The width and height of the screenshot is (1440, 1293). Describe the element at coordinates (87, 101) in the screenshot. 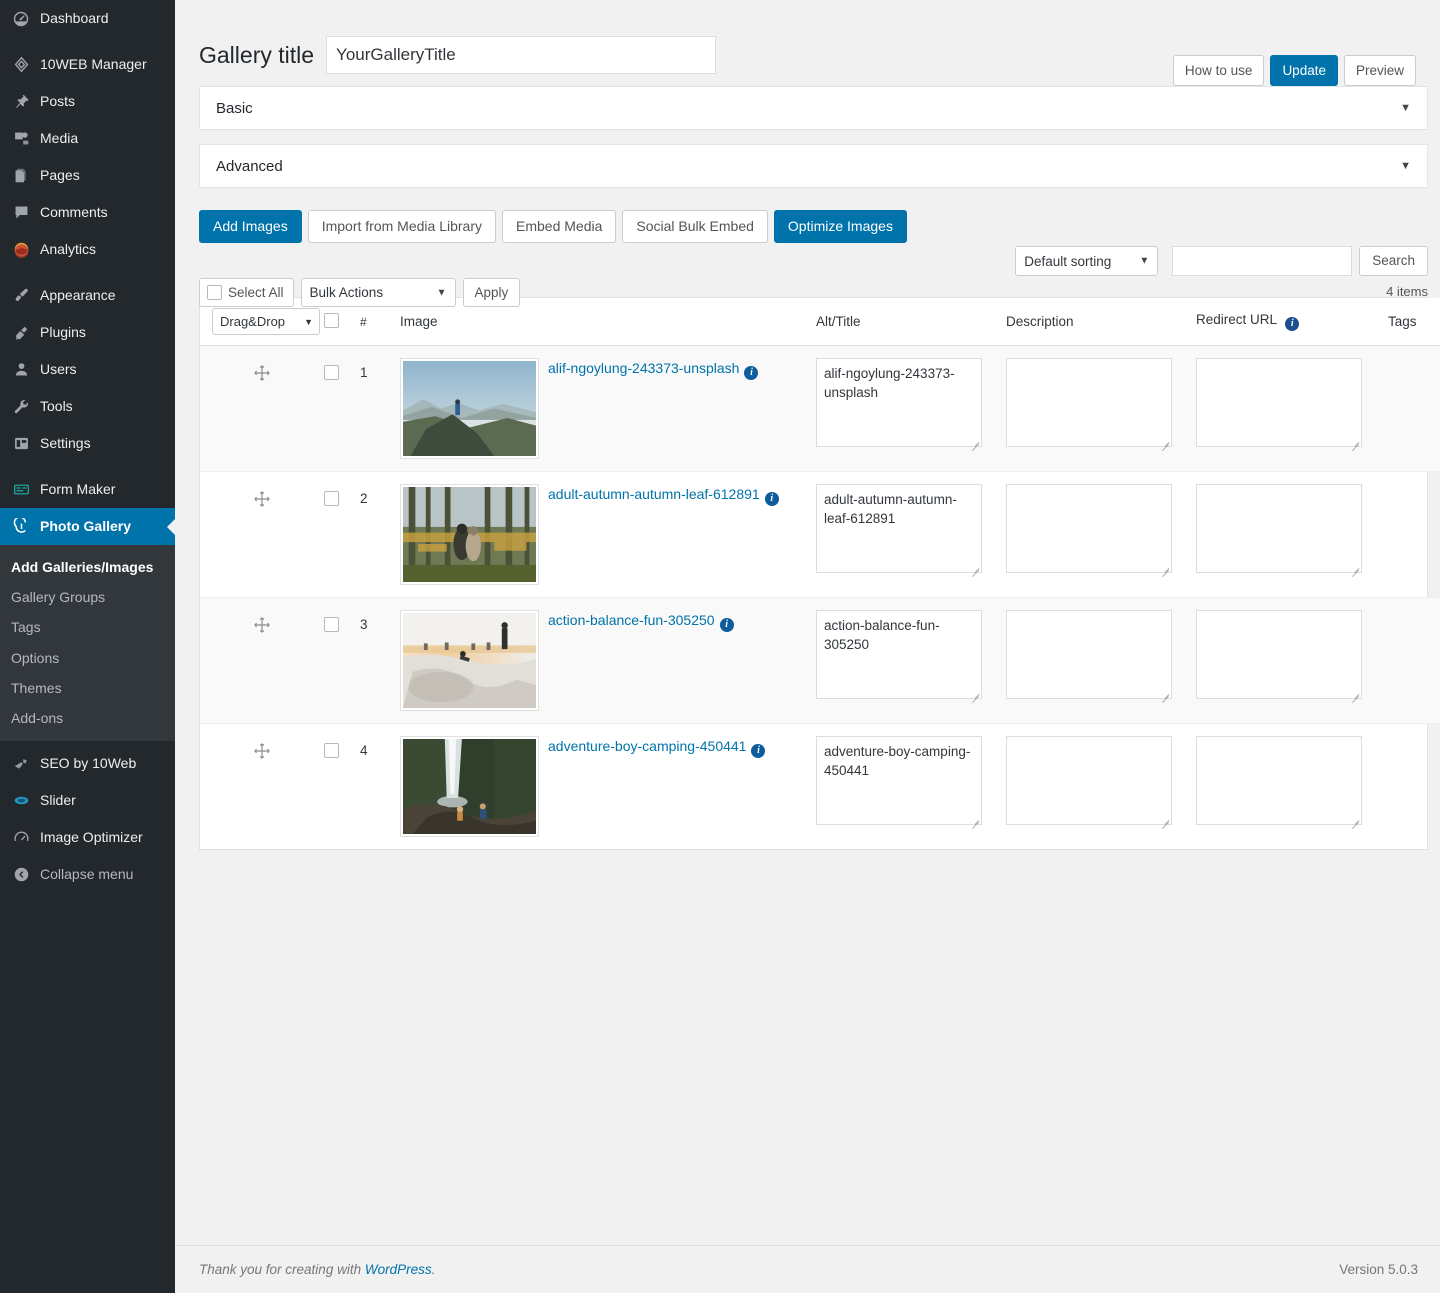

I see `sidebar-item-posts: Posts` at that location.